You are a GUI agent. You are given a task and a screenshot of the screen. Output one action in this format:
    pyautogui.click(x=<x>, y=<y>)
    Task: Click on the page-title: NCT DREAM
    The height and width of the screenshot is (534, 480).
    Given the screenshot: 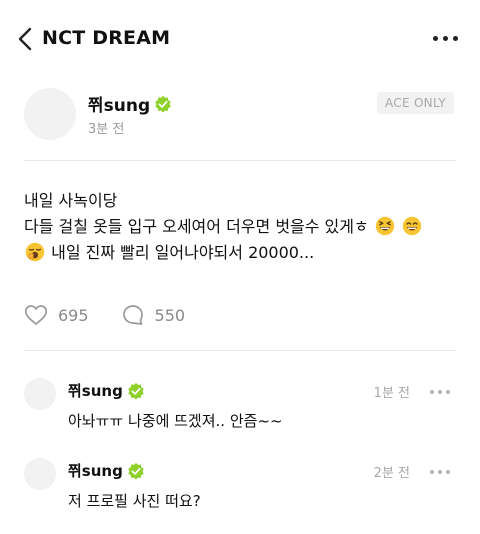 What is the action you would take?
    pyautogui.click(x=106, y=38)
    